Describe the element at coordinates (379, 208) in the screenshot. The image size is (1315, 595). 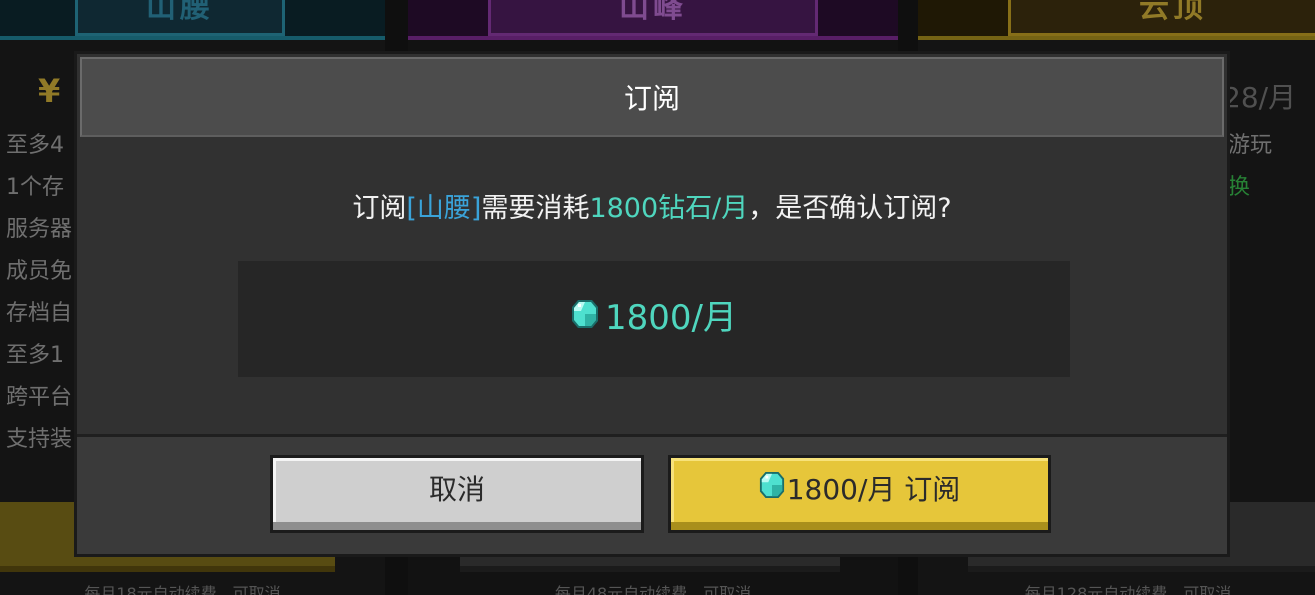
I see `message-prefix: 订阅` at that location.